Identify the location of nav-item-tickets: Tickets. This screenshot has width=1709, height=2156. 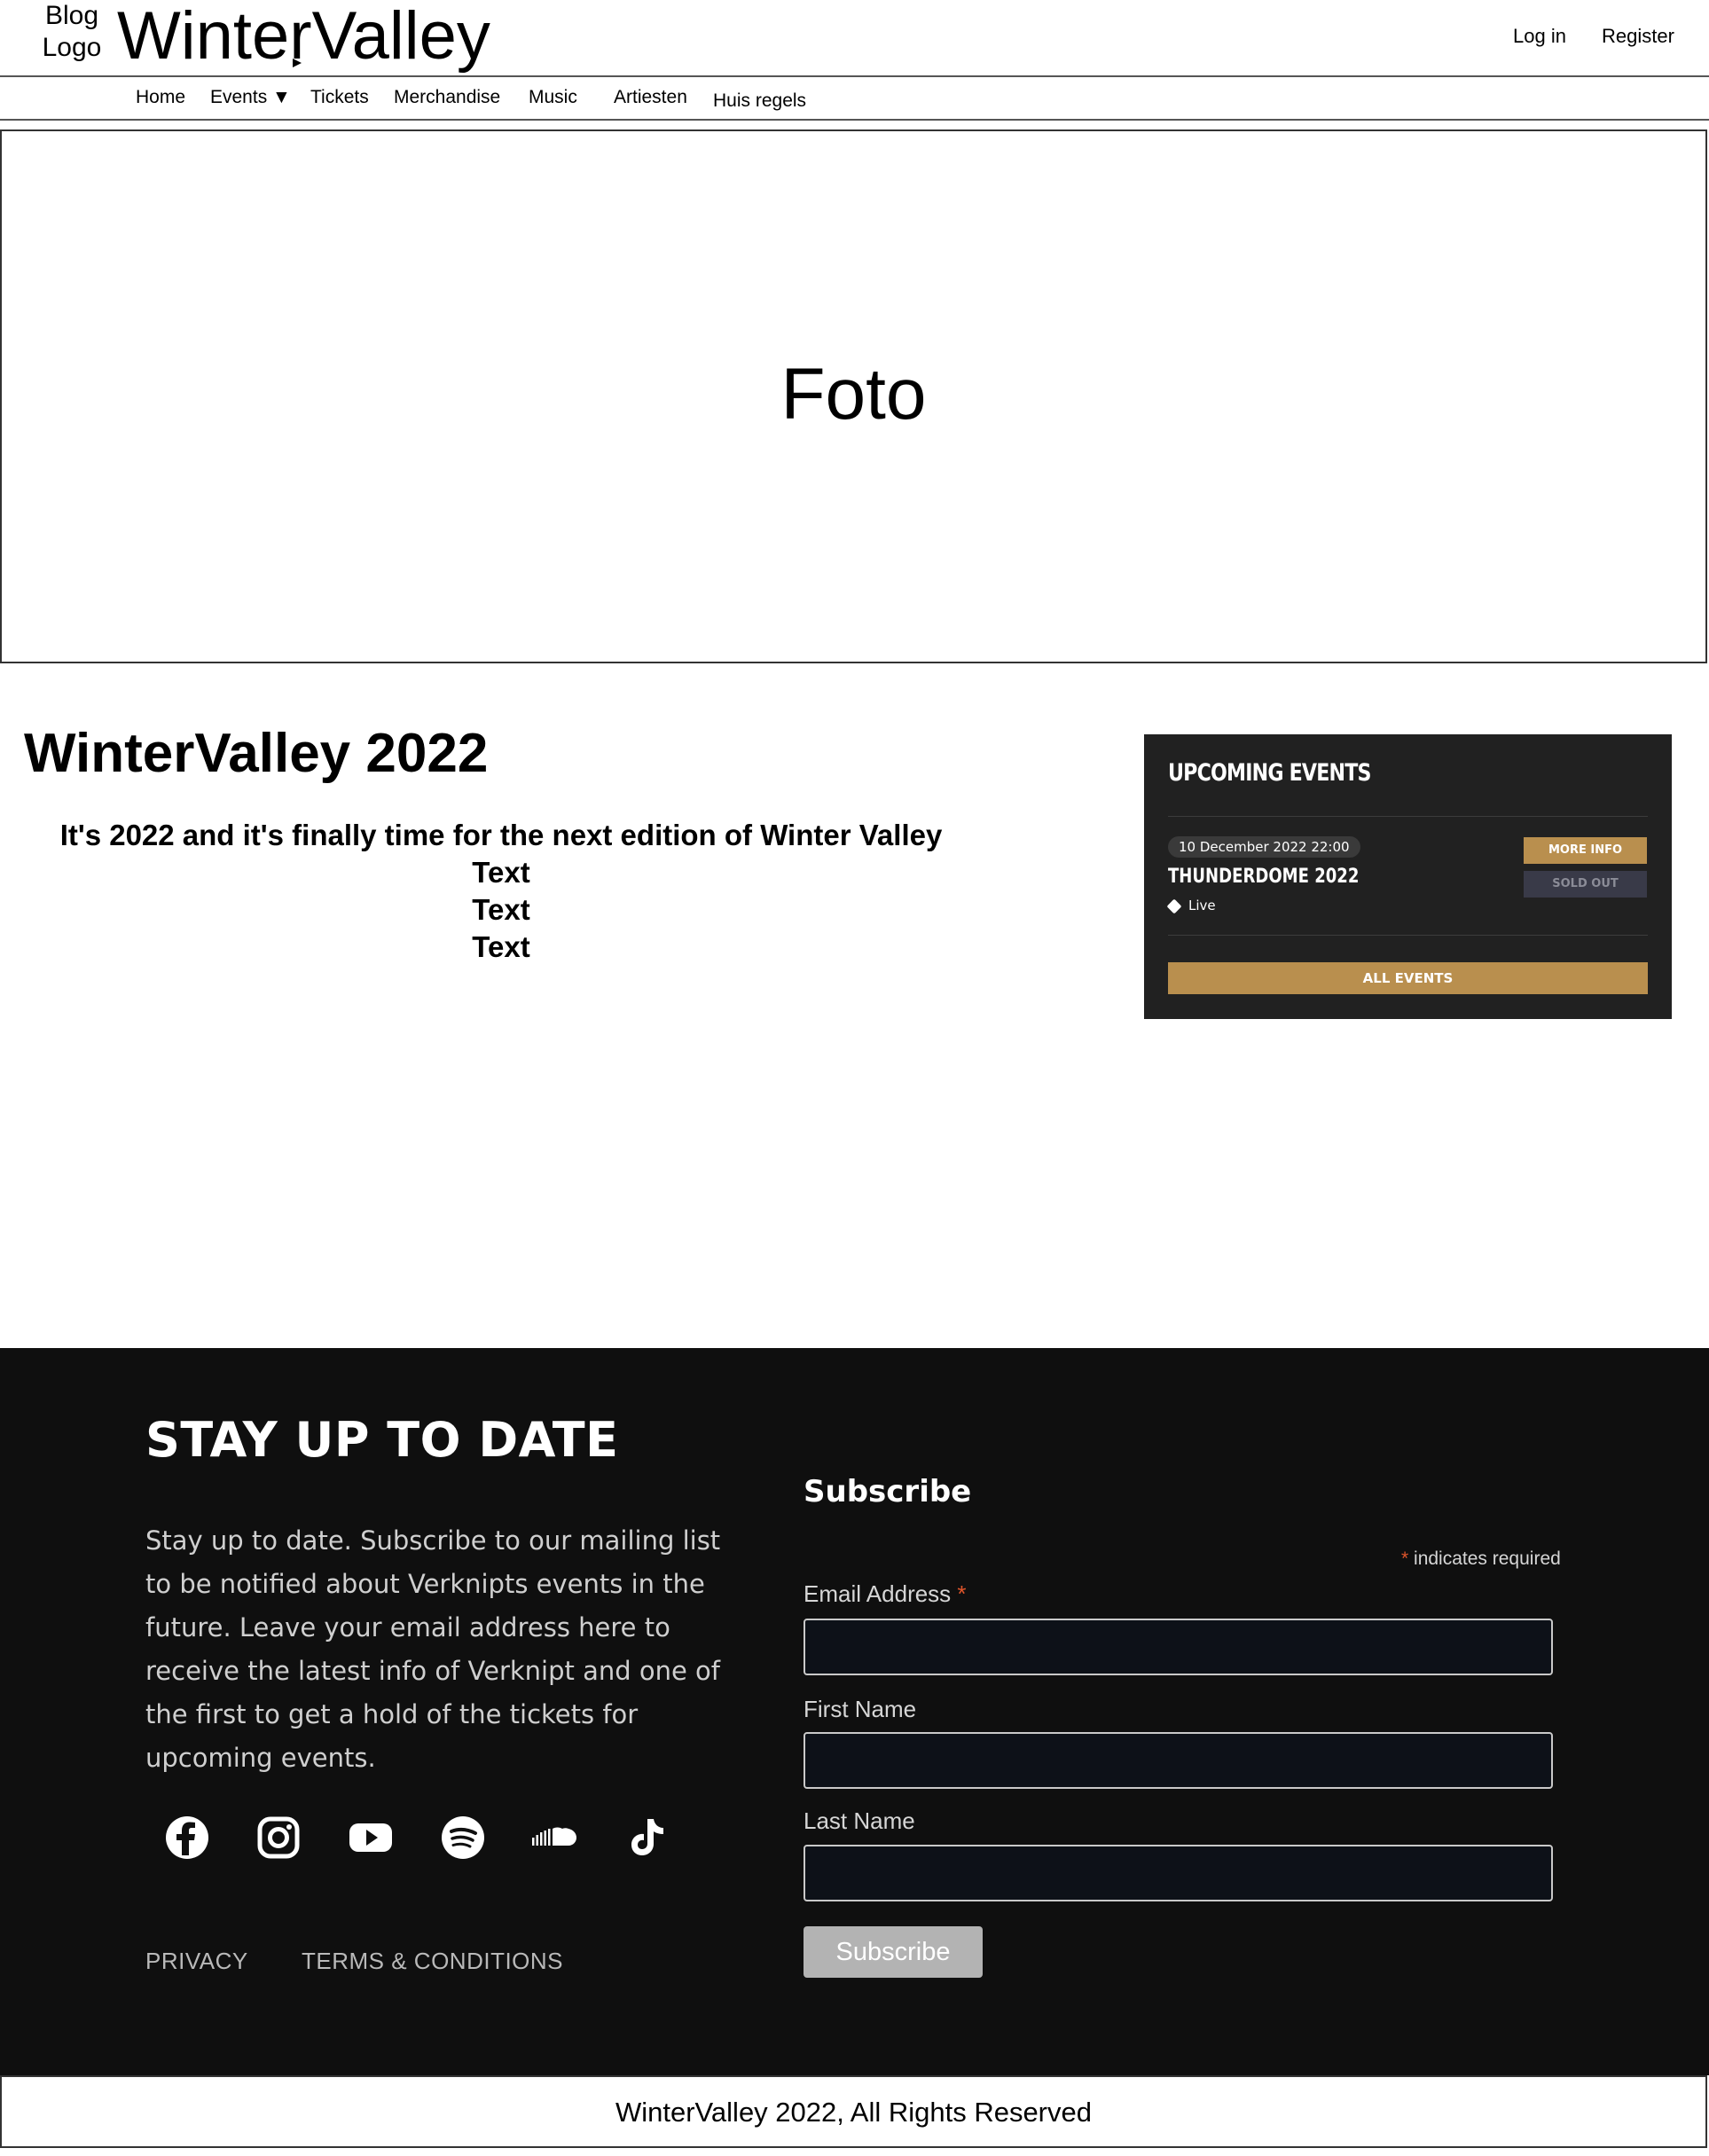
(339, 98).